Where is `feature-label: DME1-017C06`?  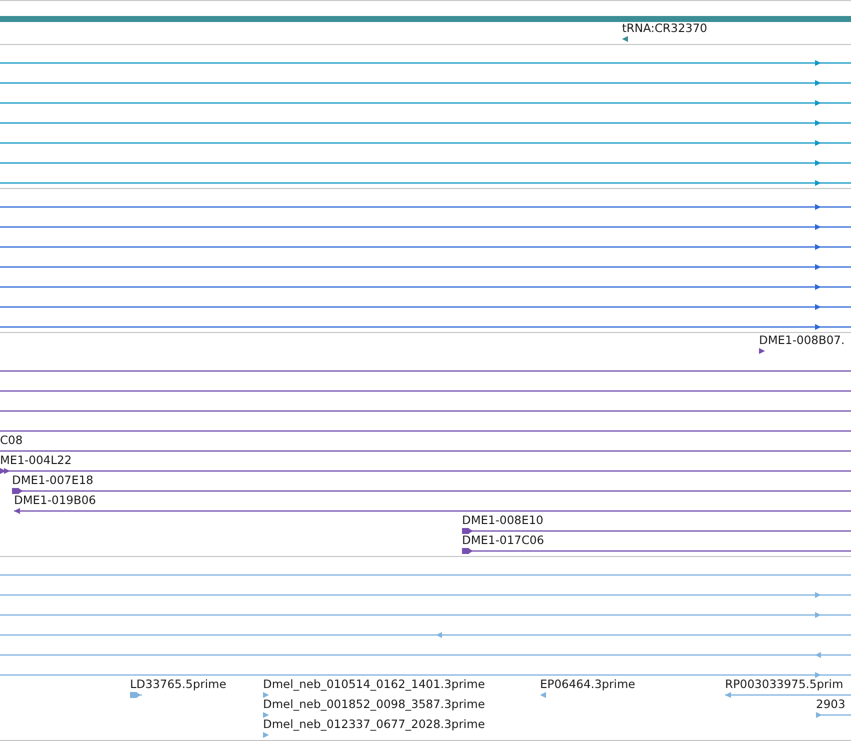 feature-label: DME1-017C06 is located at coordinates (503, 540).